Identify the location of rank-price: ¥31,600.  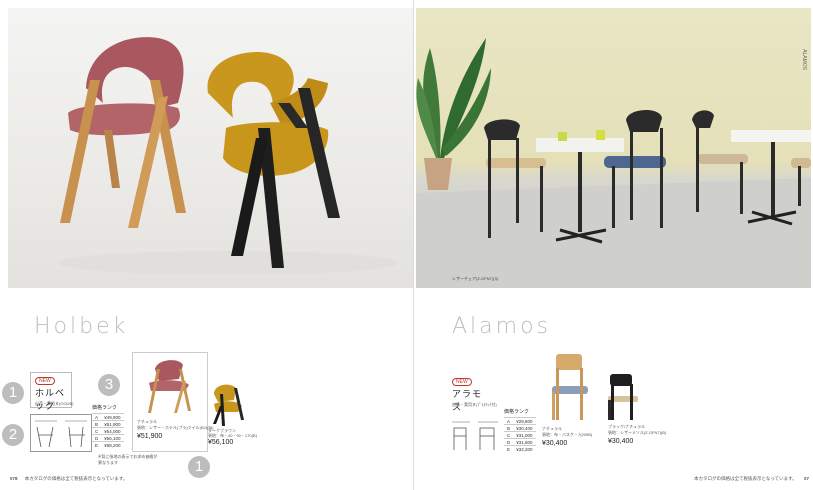
(524, 442).